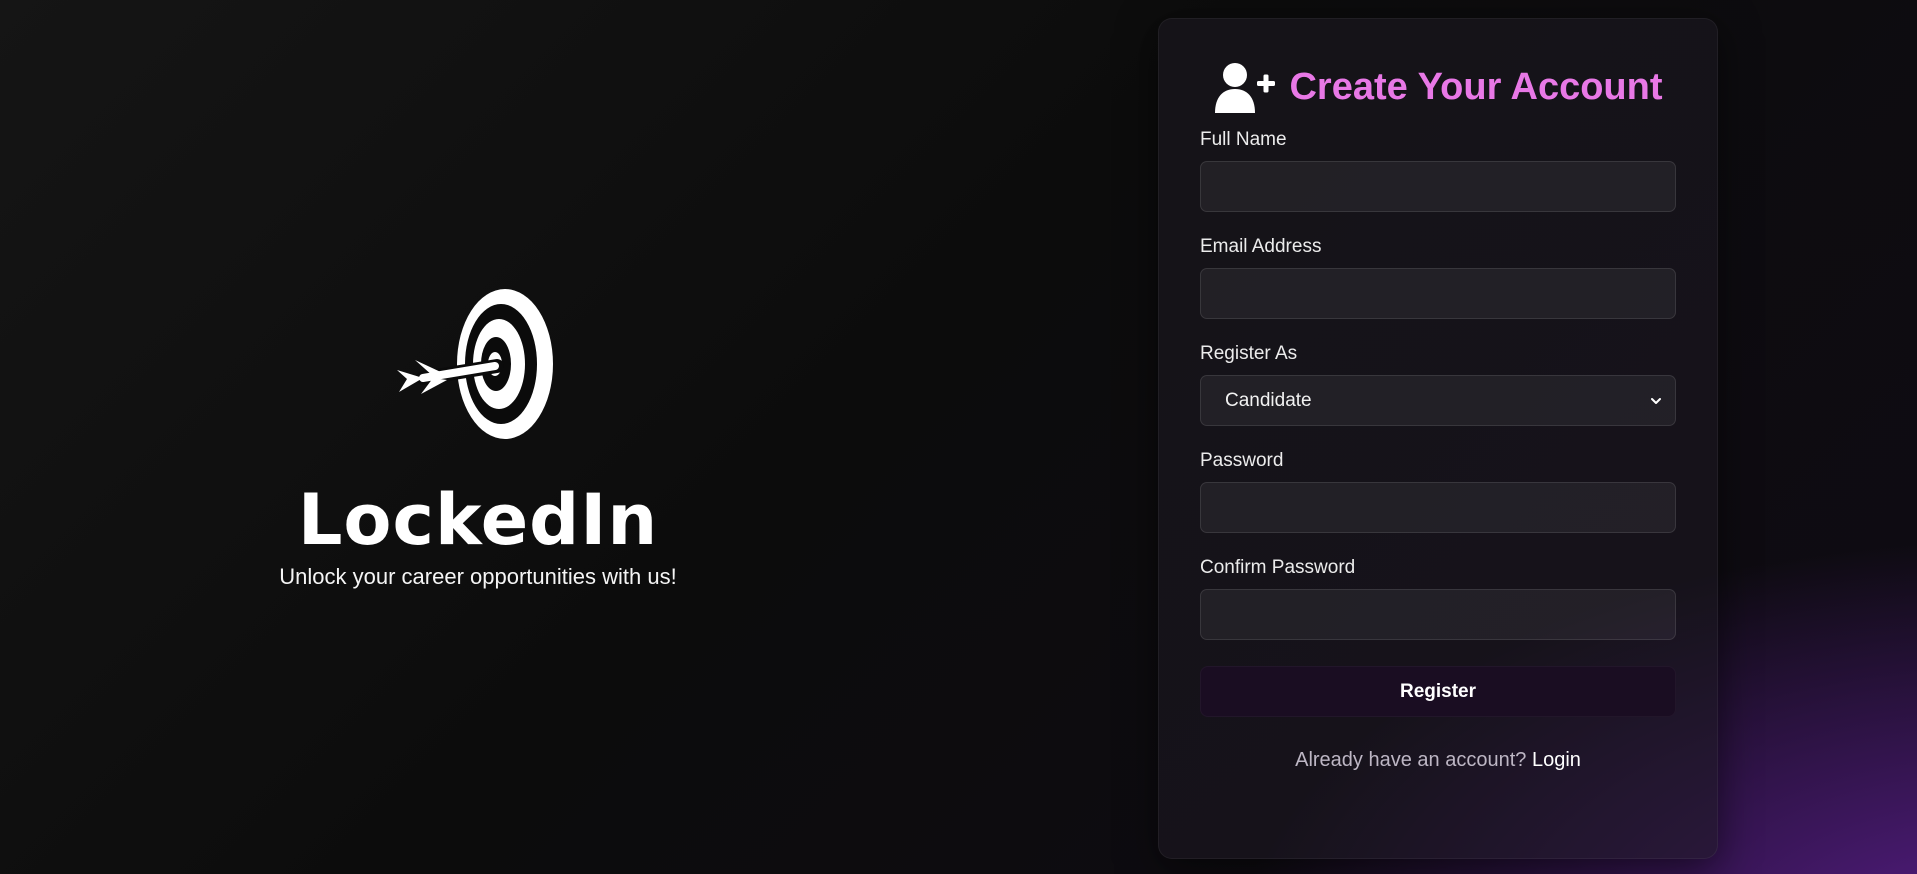  Describe the element at coordinates (1438, 691) in the screenshot. I see `register-button: Register` at that location.